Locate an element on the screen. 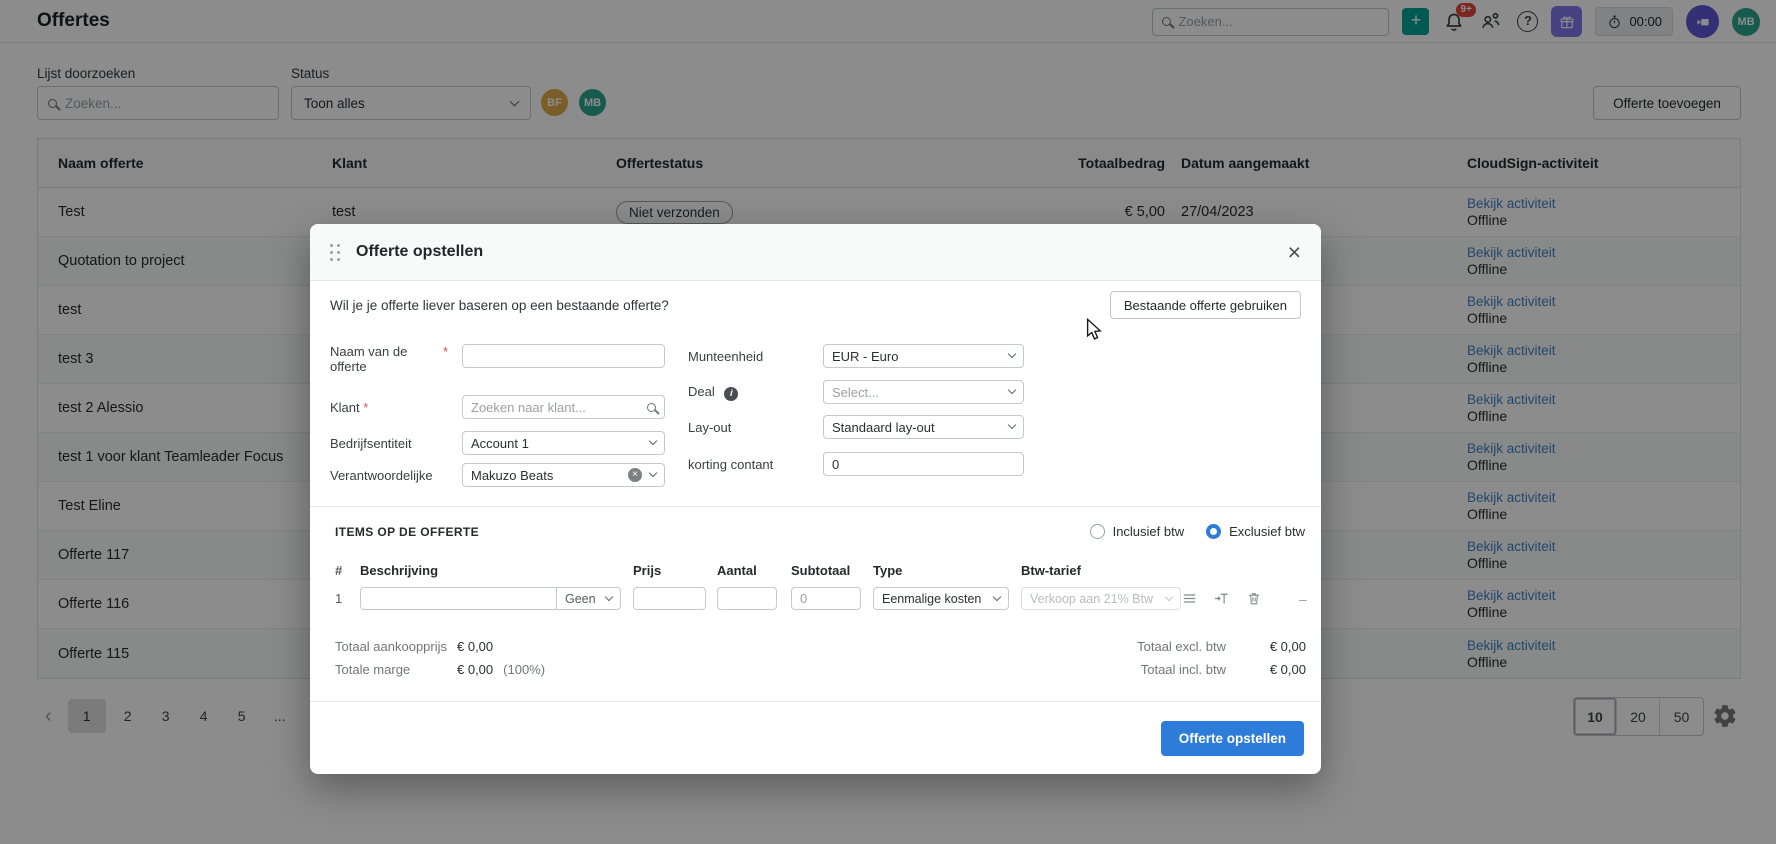  field-label-naam: Naam van de offerte * is located at coordinates (389, 359).